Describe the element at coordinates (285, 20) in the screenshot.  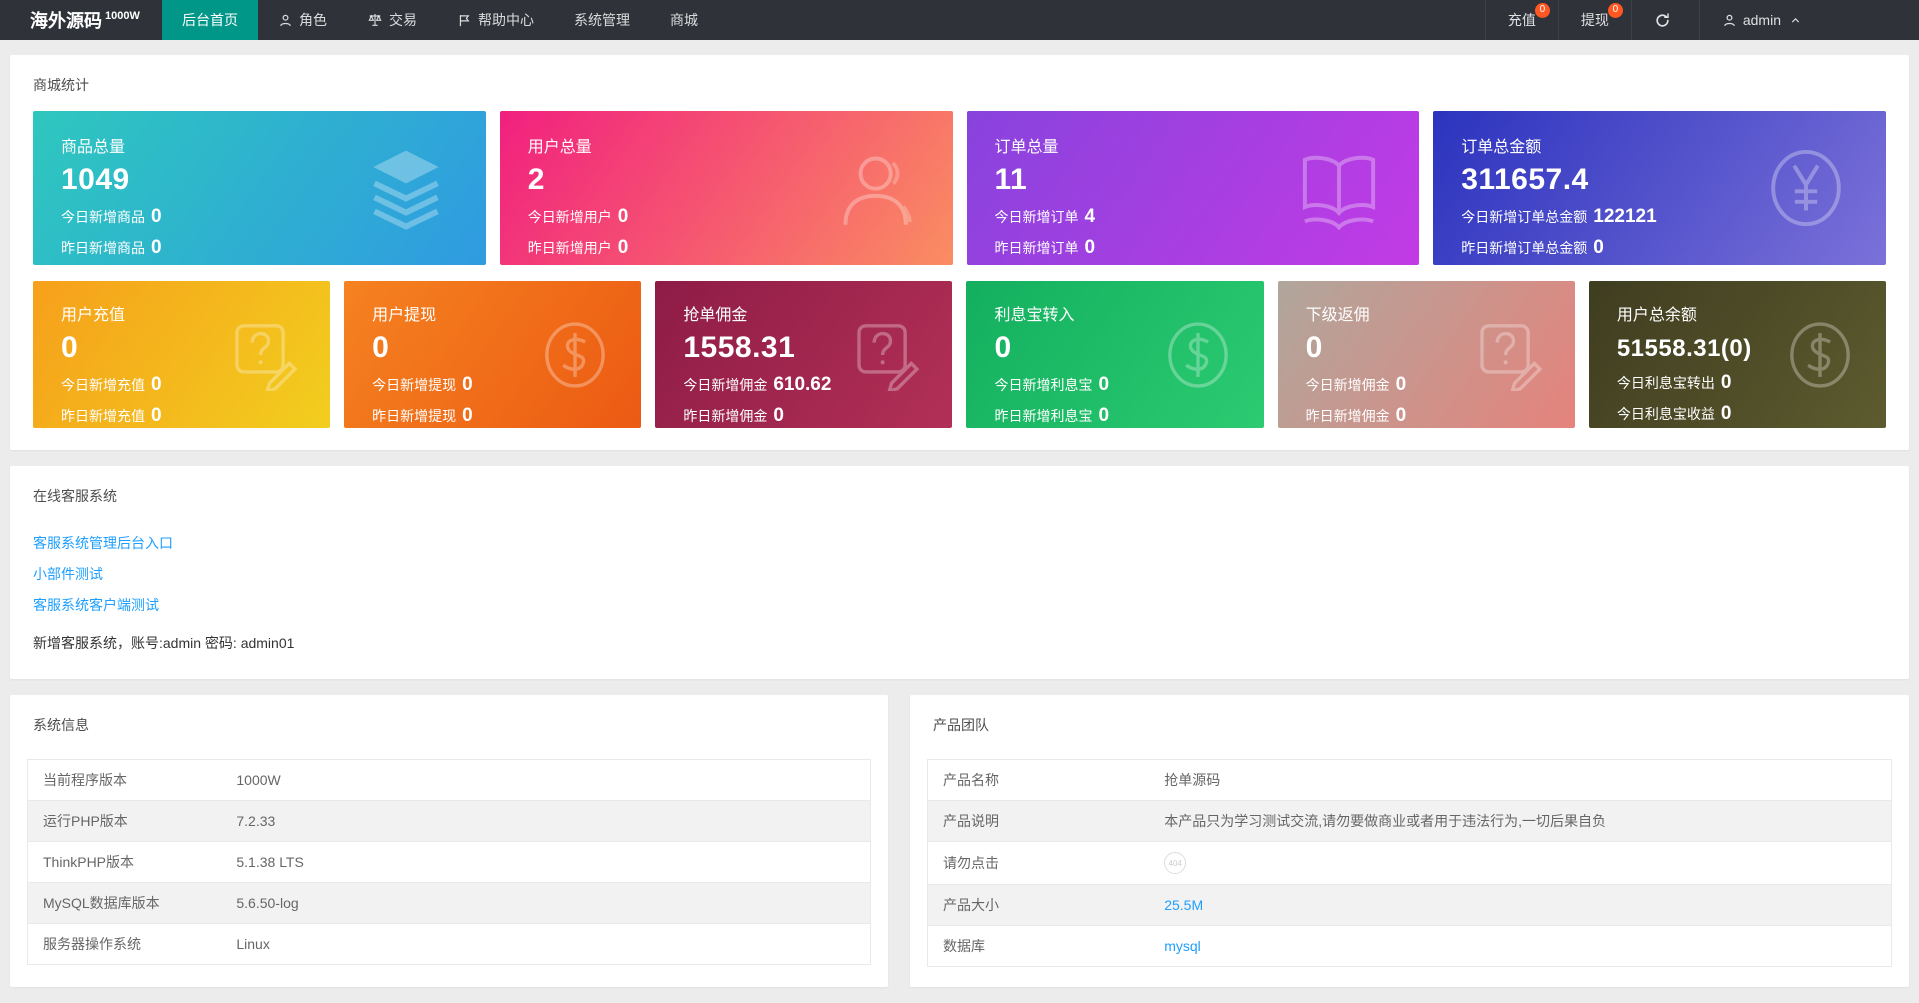
I see `person-icon` at that location.